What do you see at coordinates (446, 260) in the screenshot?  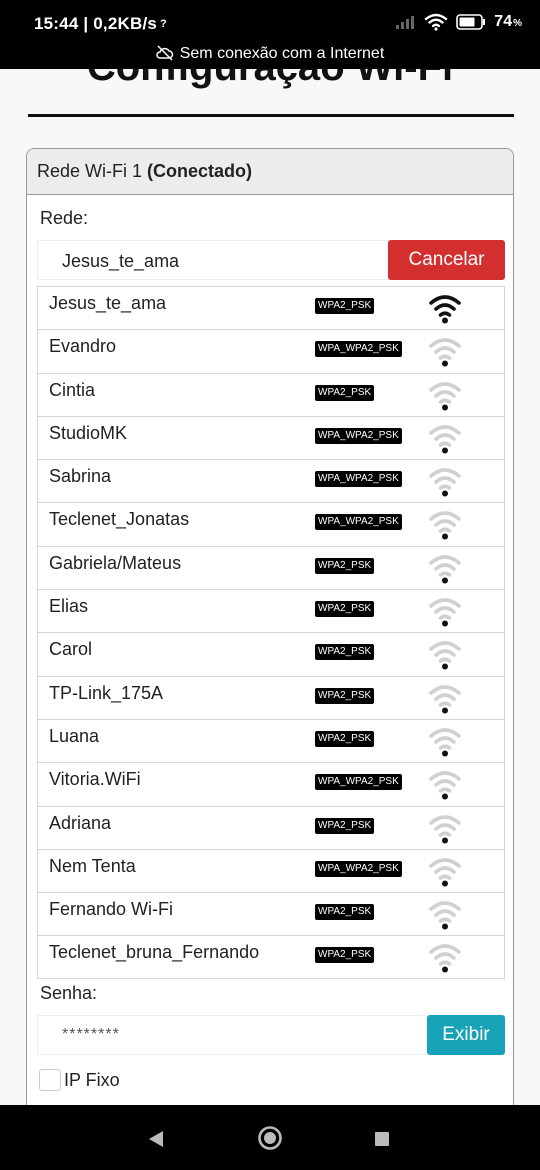 I see `cancel-button: Cancelar` at bounding box center [446, 260].